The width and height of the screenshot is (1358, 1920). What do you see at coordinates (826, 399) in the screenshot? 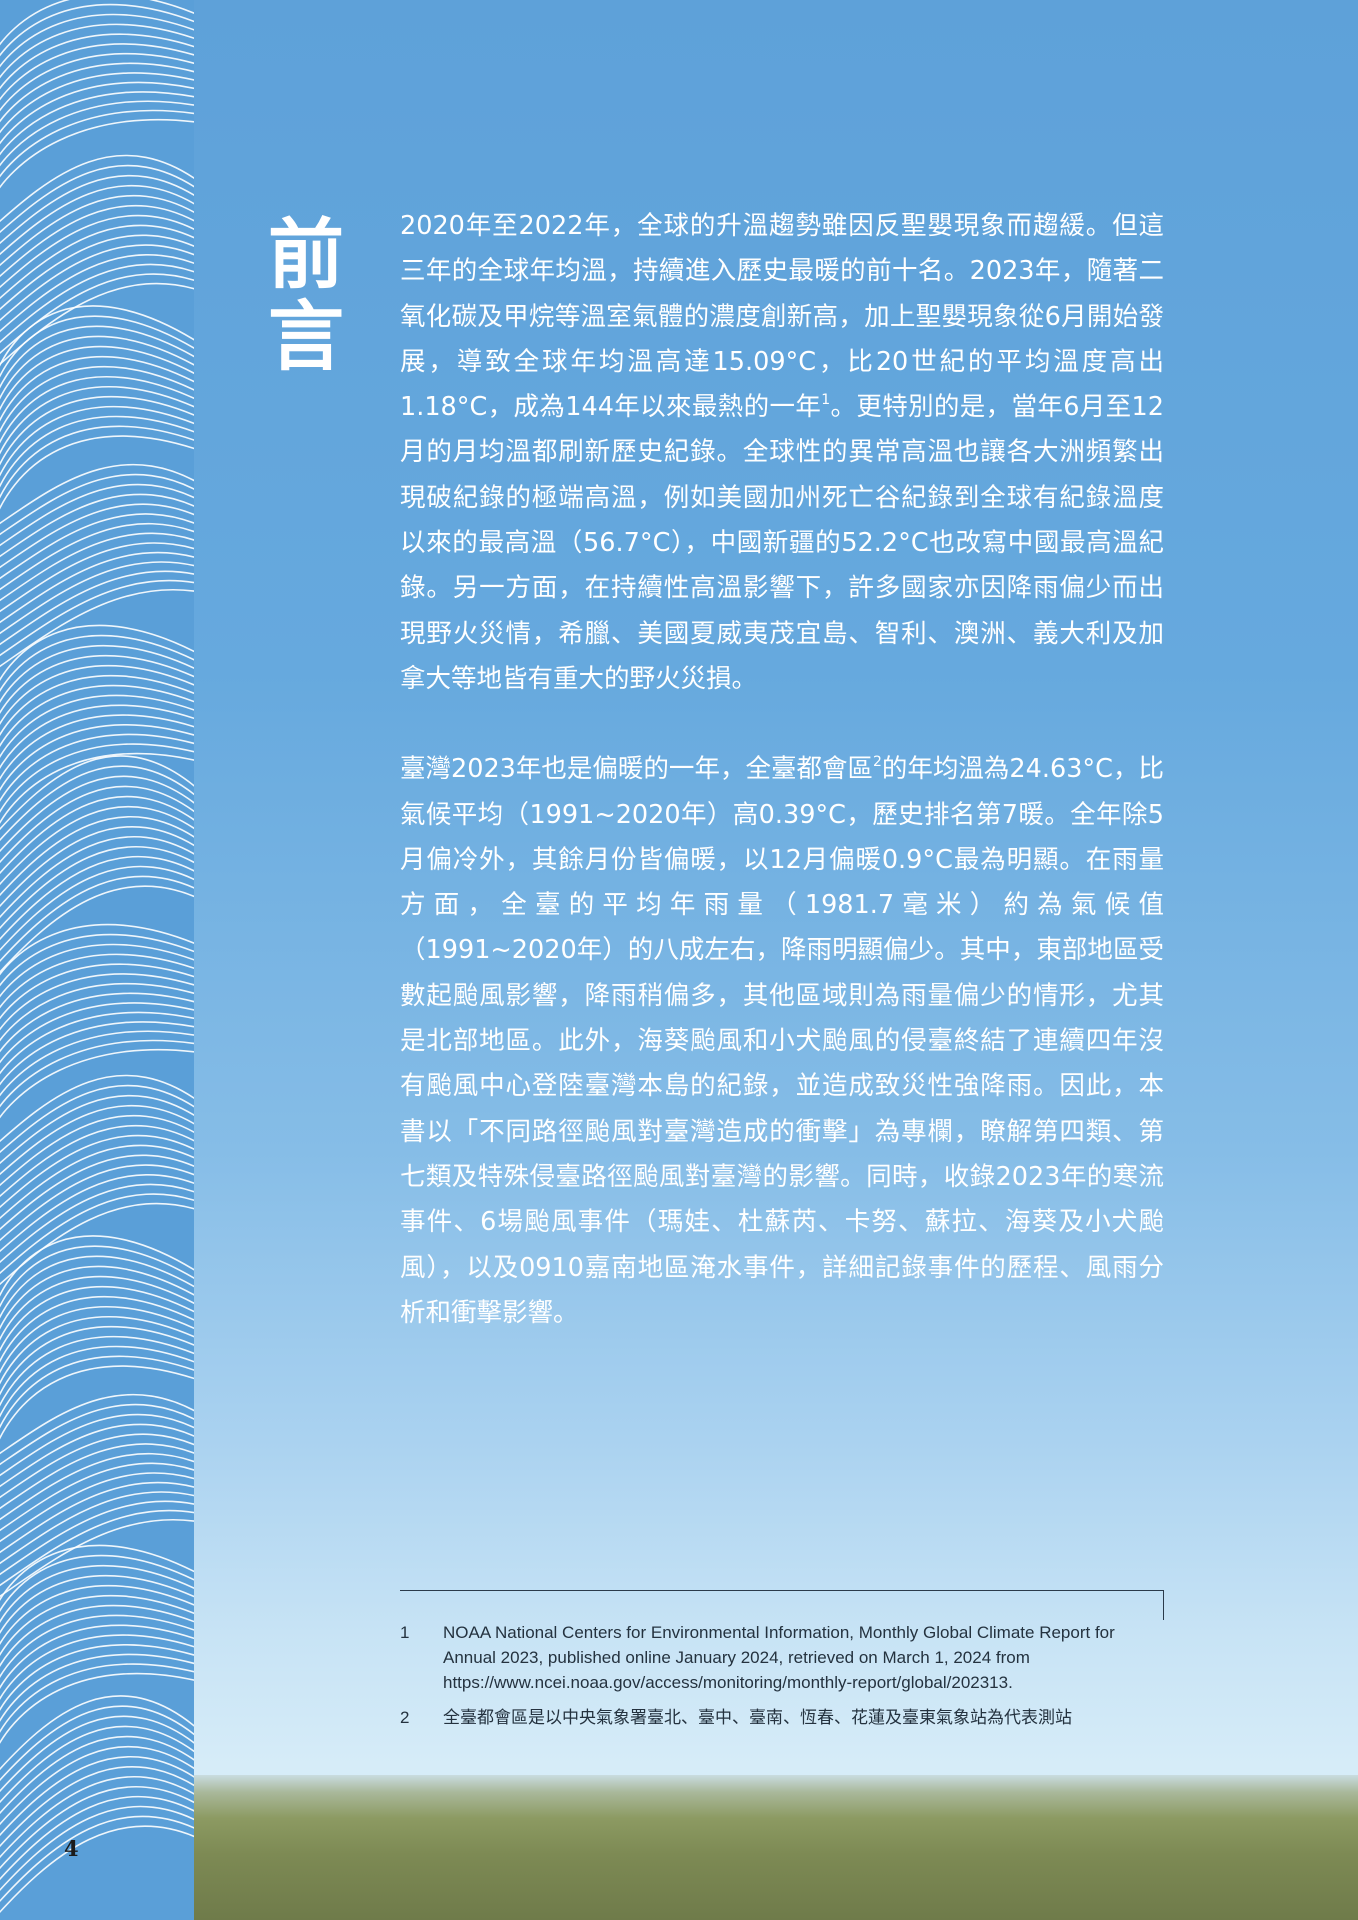
I see `footnote-ref-1: 1` at bounding box center [826, 399].